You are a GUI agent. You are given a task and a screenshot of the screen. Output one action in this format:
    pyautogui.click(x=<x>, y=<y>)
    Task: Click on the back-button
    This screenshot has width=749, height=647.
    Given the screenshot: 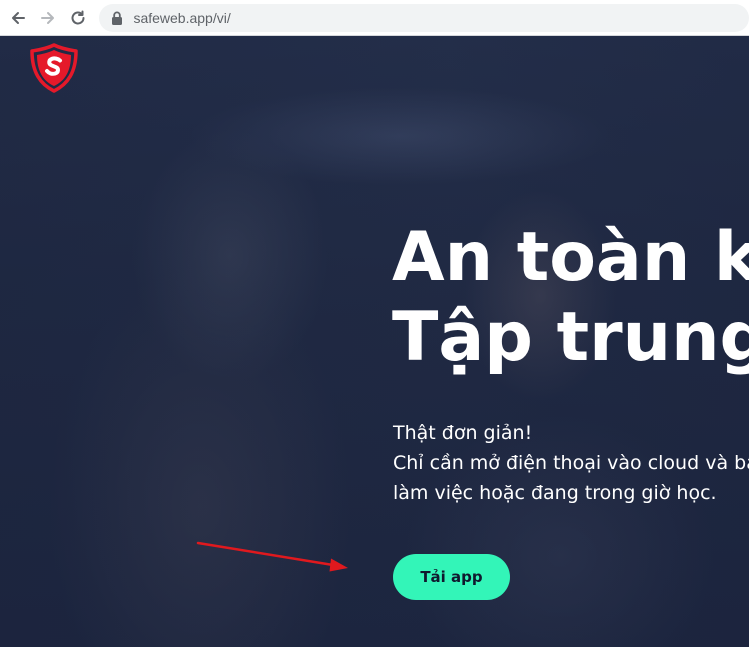 What is the action you would take?
    pyautogui.click(x=18, y=18)
    